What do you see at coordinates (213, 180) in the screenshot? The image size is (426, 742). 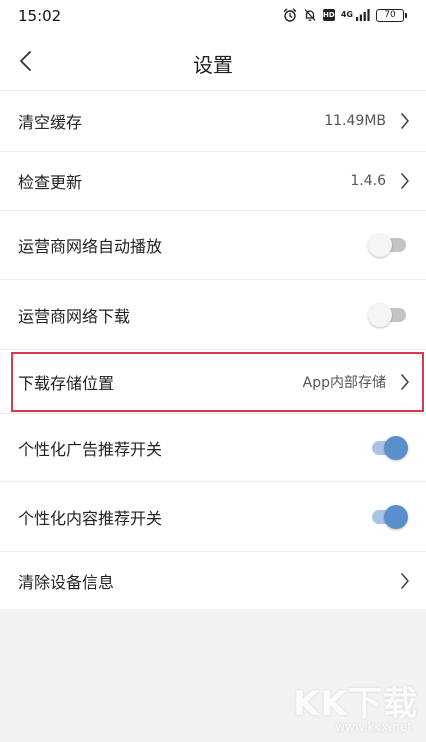 I see `setting-row-check-update: 检查更新 1.4.6` at bounding box center [213, 180].